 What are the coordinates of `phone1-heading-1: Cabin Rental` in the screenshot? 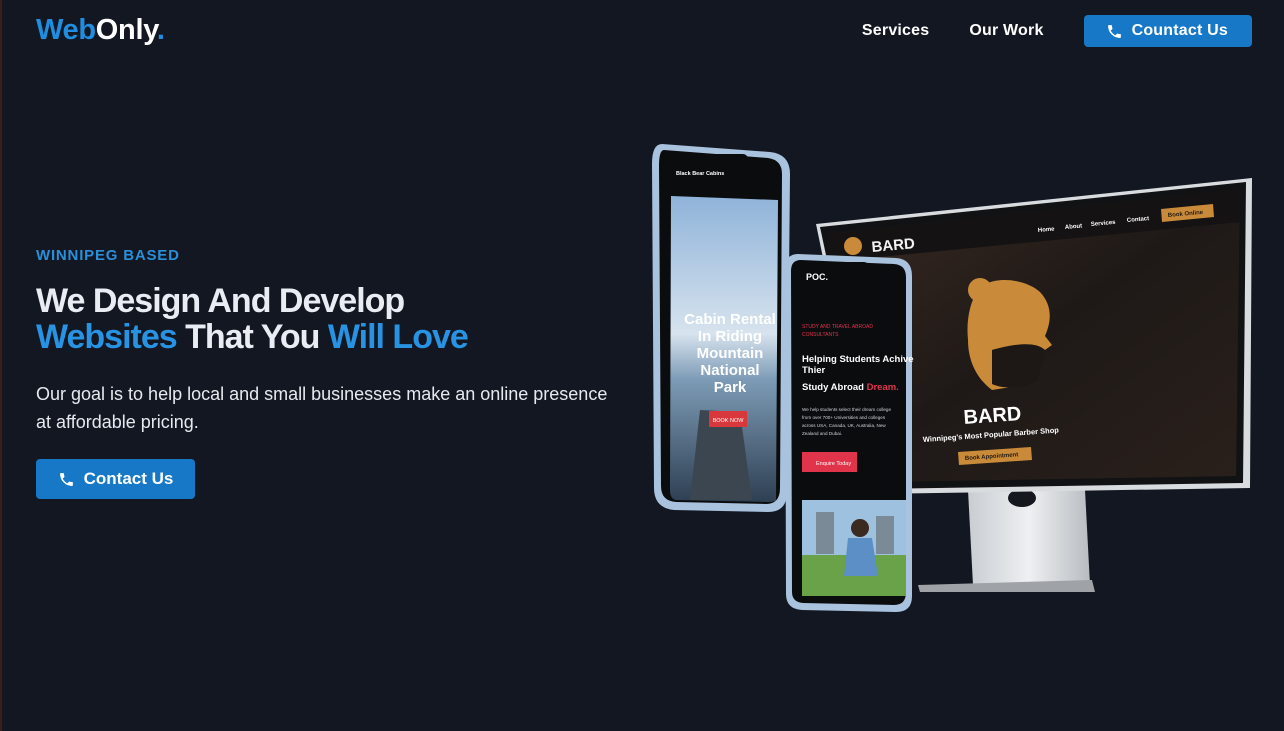 It's located at (730, 319).